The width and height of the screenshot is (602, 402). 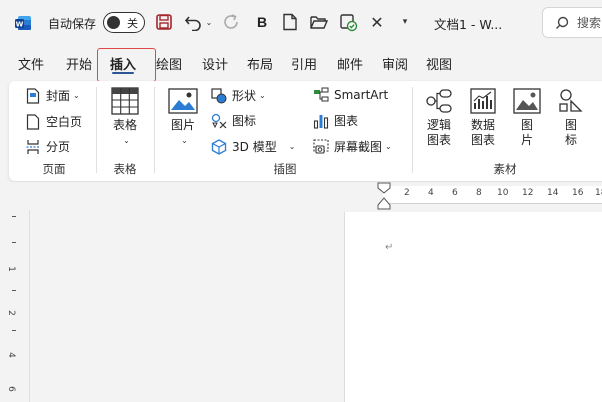 What do you see at coordinates (290, 22) in the screenshot?
I see `new-document-icon` at bounding box center [290, 22].